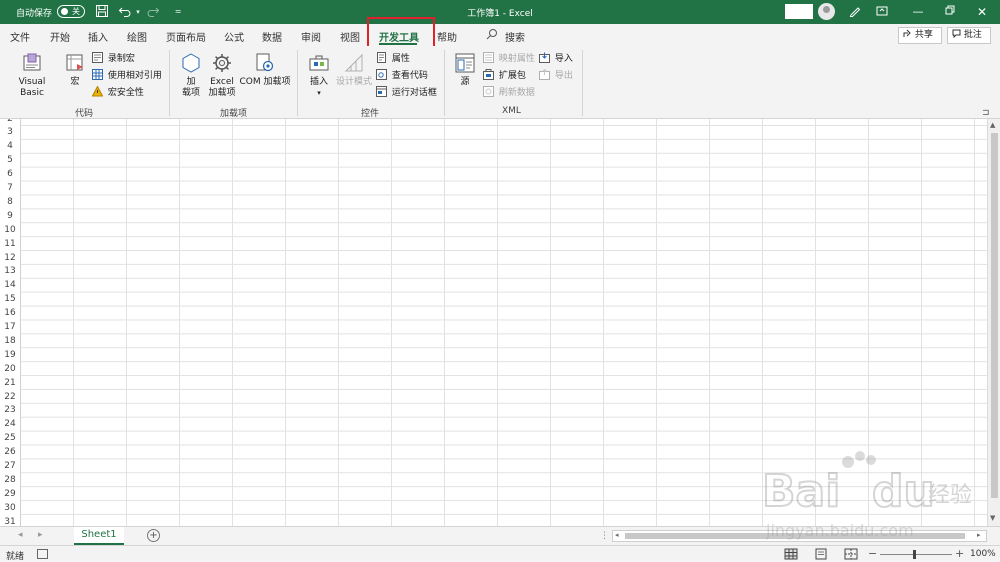  What do you see at coordinates (851, 554) in the screenshot?
I see `page-break-view-icon` at bounding box center [851, 554].